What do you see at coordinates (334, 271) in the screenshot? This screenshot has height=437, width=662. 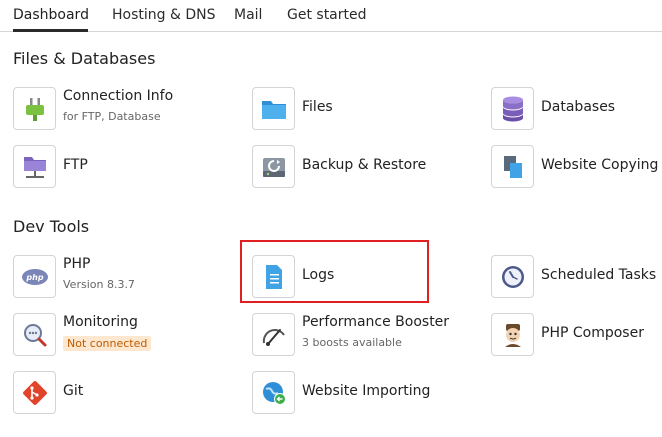 I see `highlight-box` at bounding box center [334, 271].